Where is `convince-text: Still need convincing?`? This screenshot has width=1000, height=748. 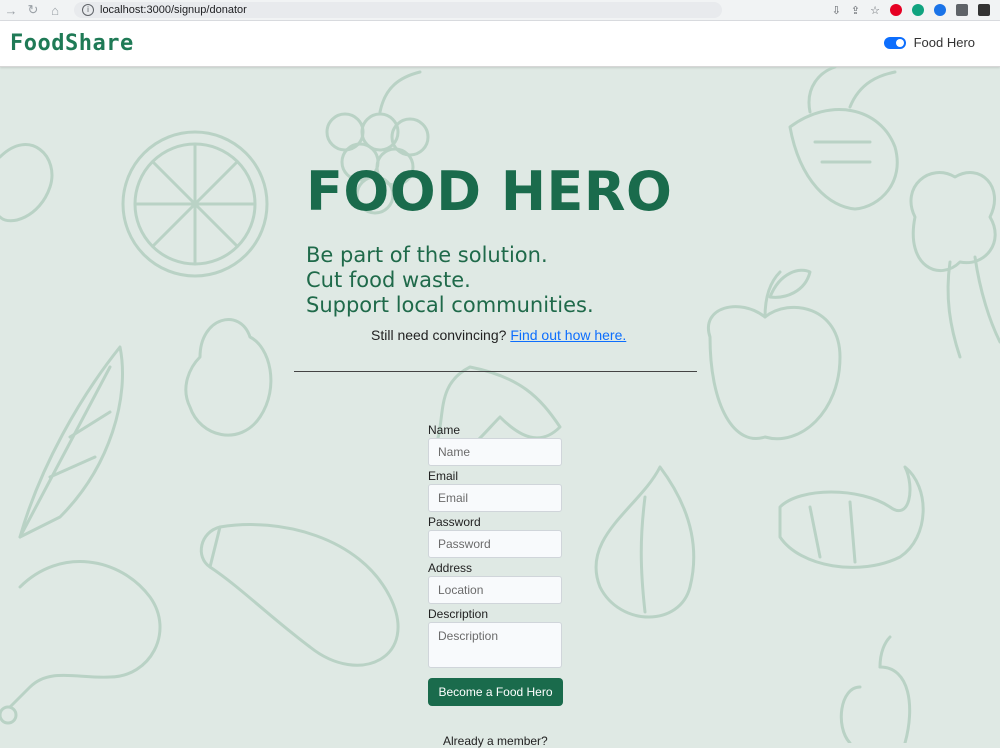
convince-text: Still need convincing? is located at coordinates (439, 335).